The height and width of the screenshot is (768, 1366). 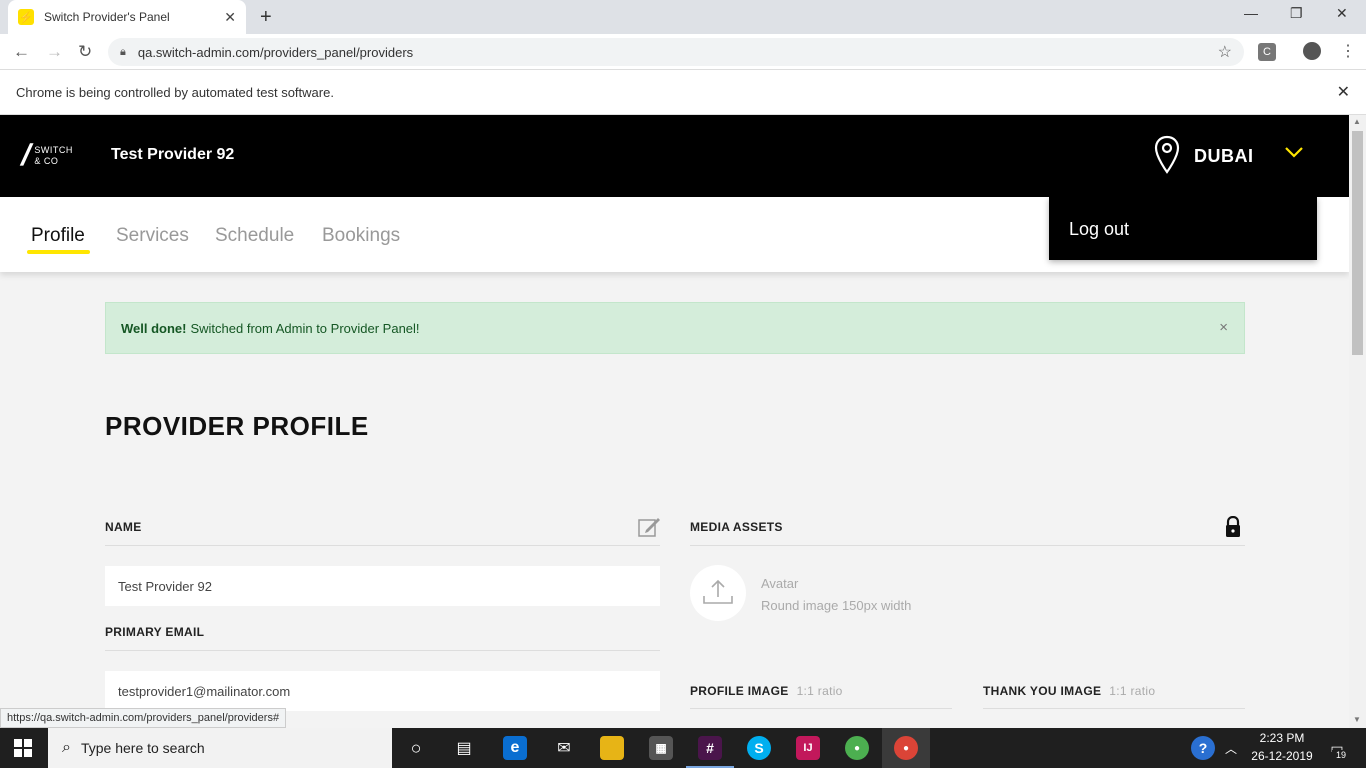 I want to click on chrome-icon: ●, so click(x=857, y=748).